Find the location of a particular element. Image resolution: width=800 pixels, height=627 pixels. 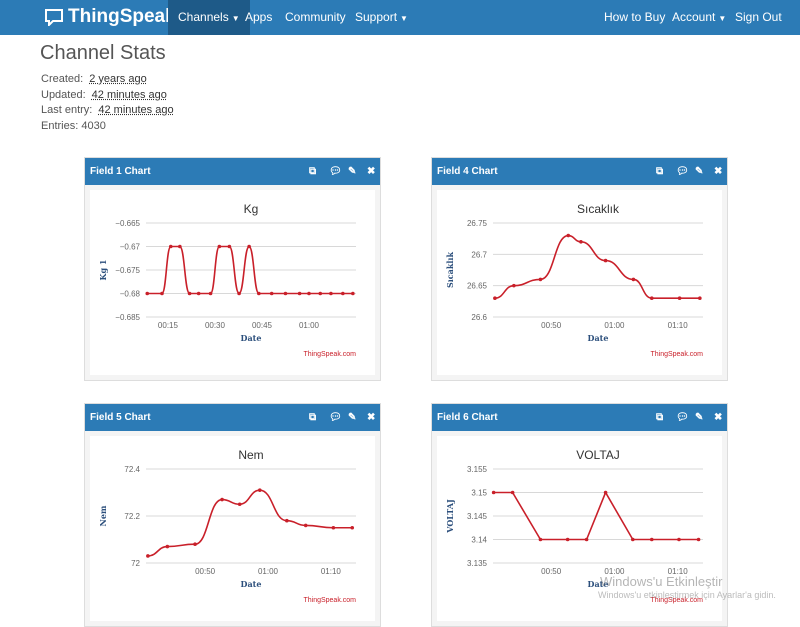

y-axis-label: Sıcaklık is located at coordinates (450, 270).